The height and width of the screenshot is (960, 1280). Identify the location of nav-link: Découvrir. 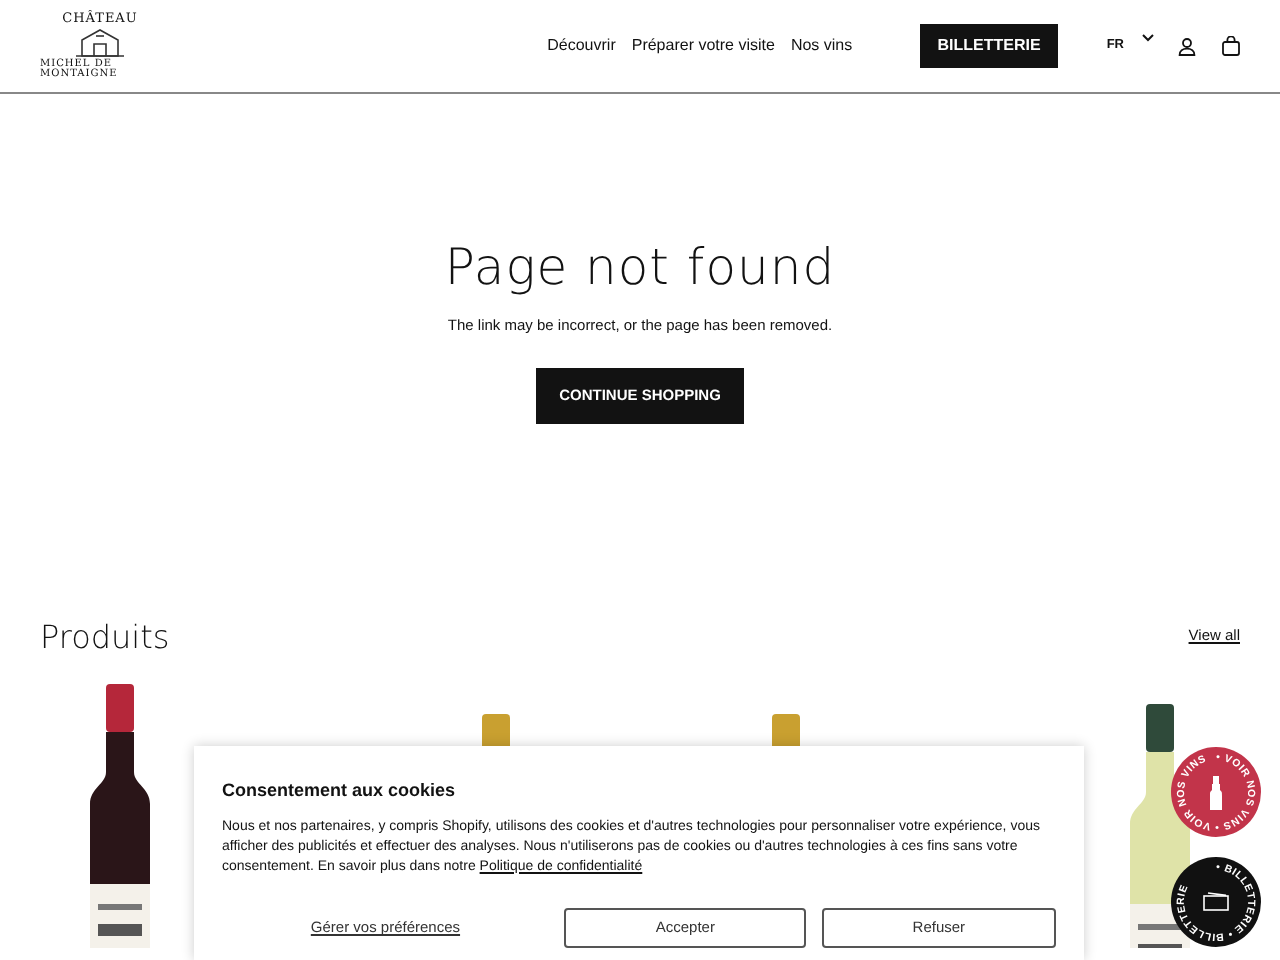
(581, 46).